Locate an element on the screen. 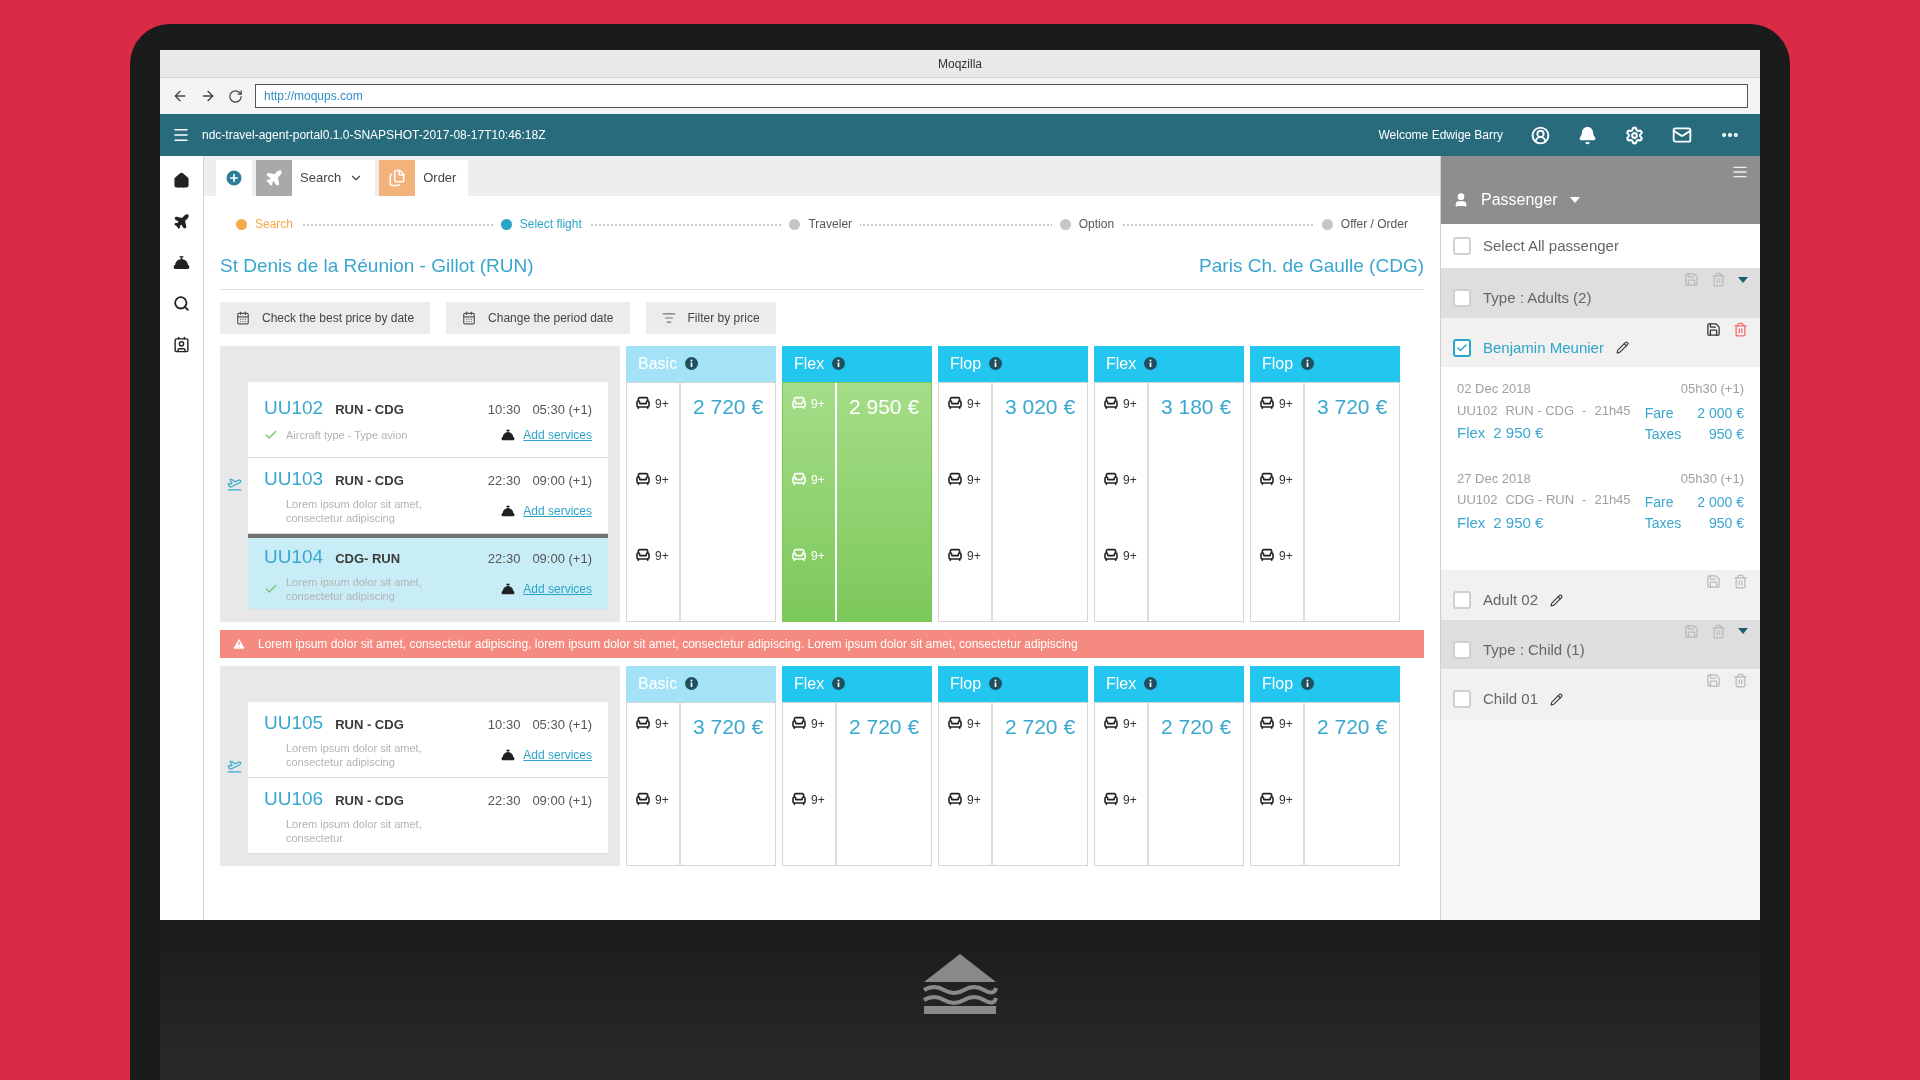  settings-icon is located at coordinates (1634, 135).